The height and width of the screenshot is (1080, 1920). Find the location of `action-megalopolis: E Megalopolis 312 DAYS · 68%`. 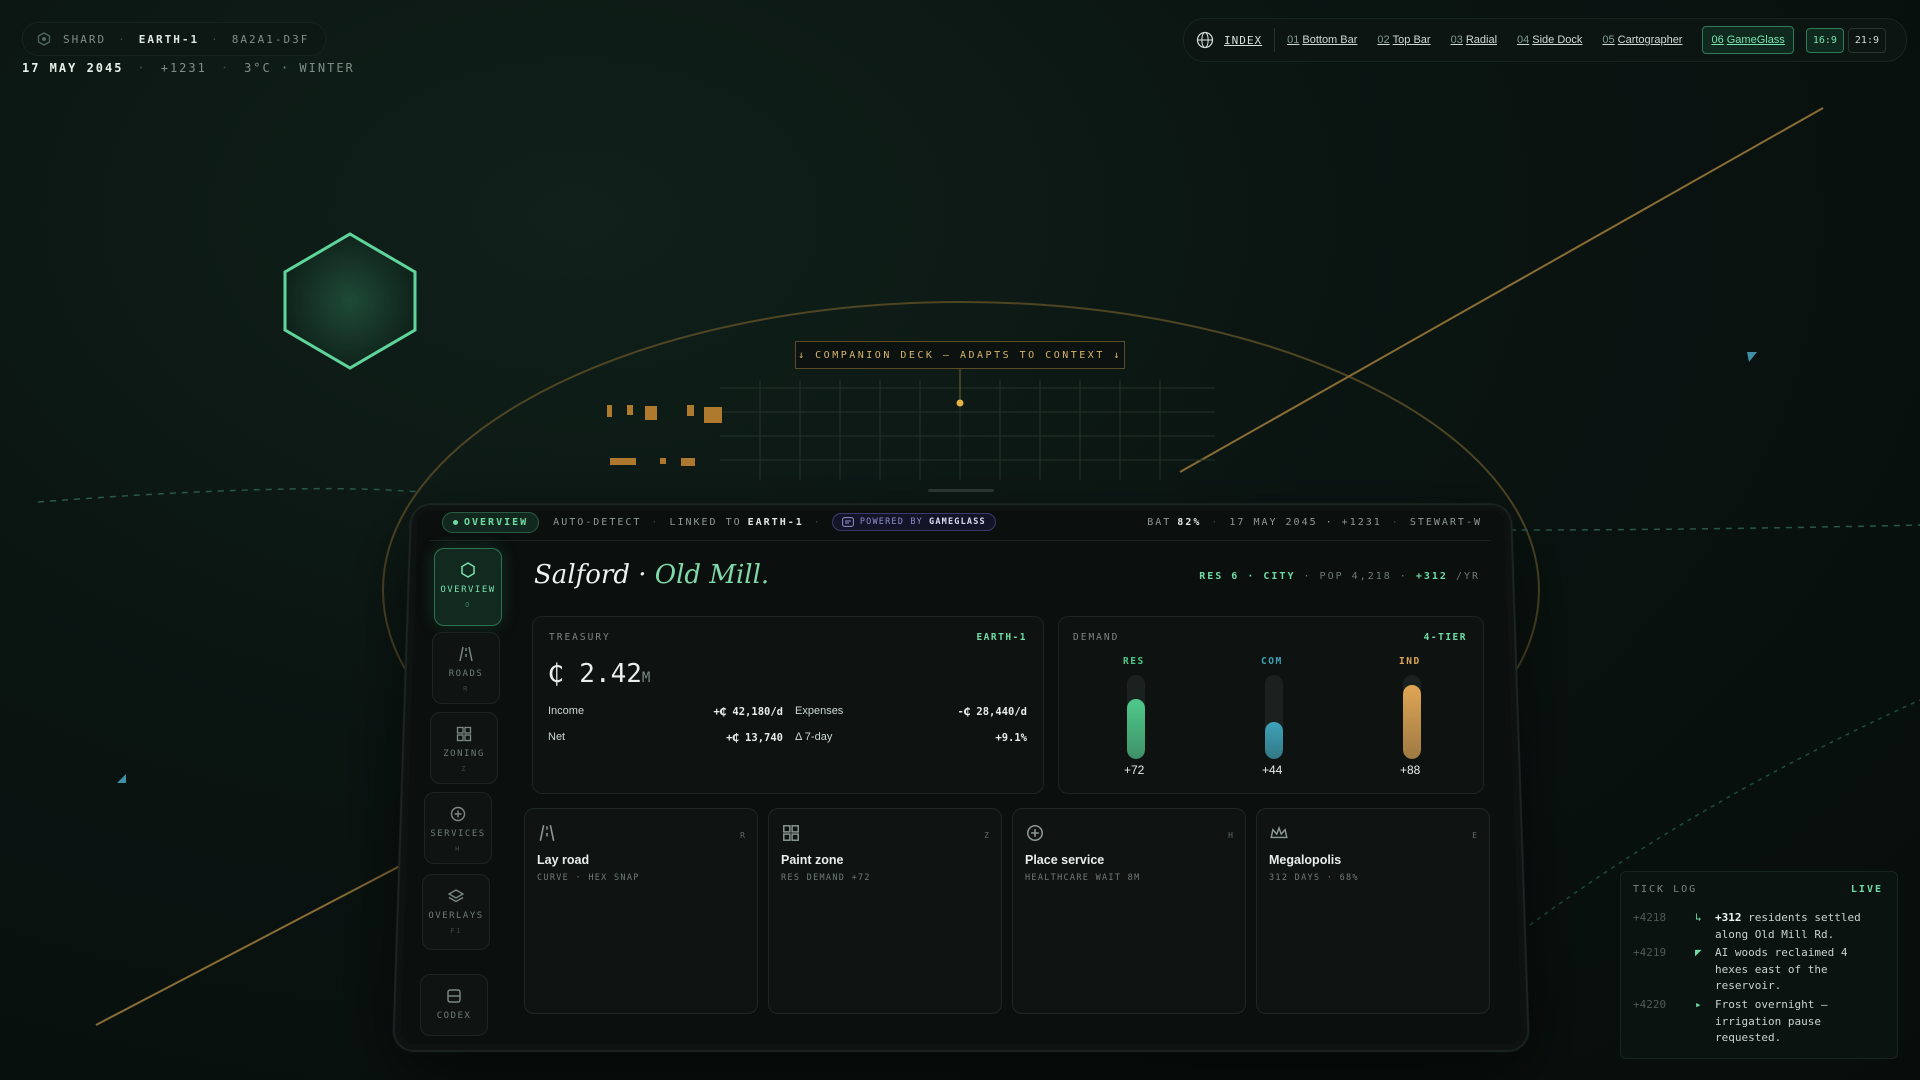

action-megalopolis: E Megalopolis 312 DAYS · 68% is located at coordinates (1373, 911).